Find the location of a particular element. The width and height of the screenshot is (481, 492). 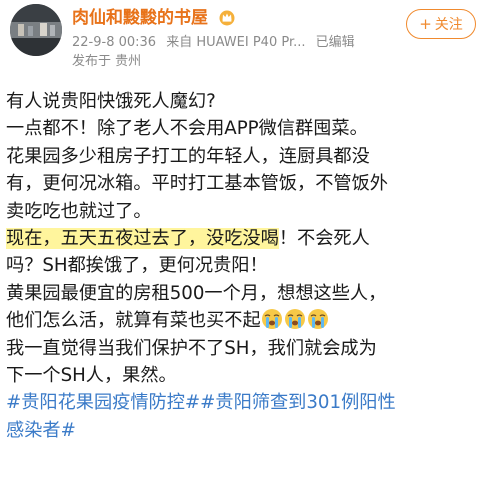

follow-button: + 关注 is located at coordinates (441, 24).